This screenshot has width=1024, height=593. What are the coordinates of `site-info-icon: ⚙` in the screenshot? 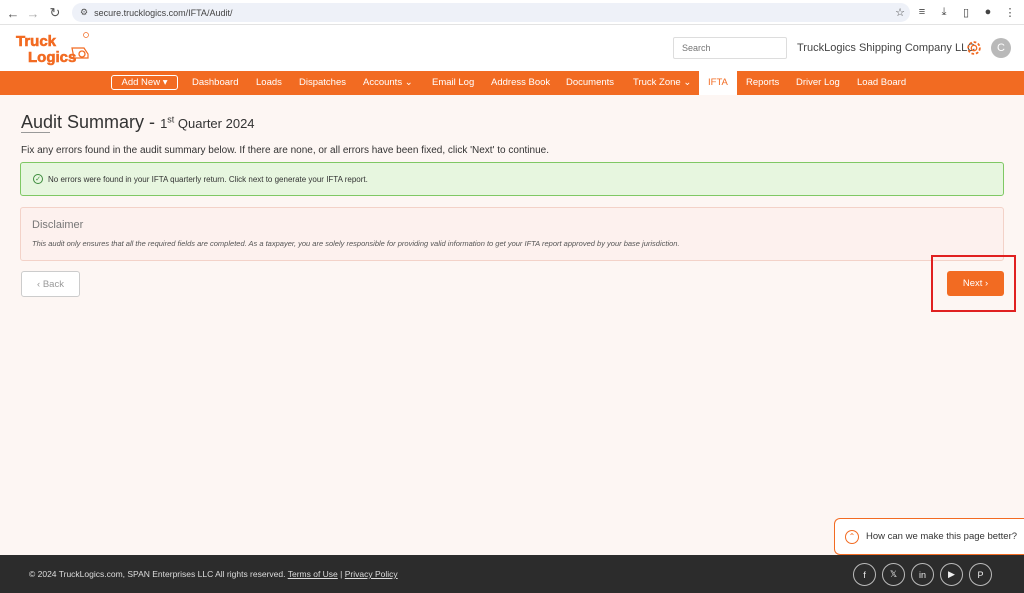 It's located at (84, 12).